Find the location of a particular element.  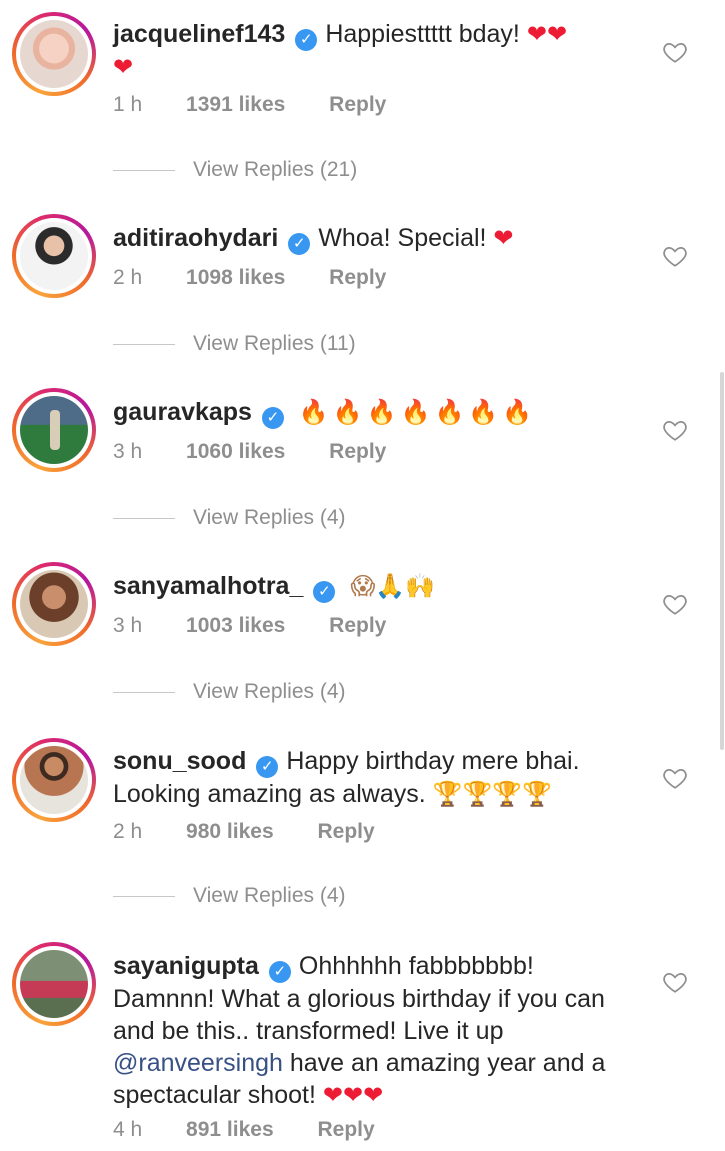

comment-meta: 4 h 891 likes Reply is located at coordinates (244, 1130).